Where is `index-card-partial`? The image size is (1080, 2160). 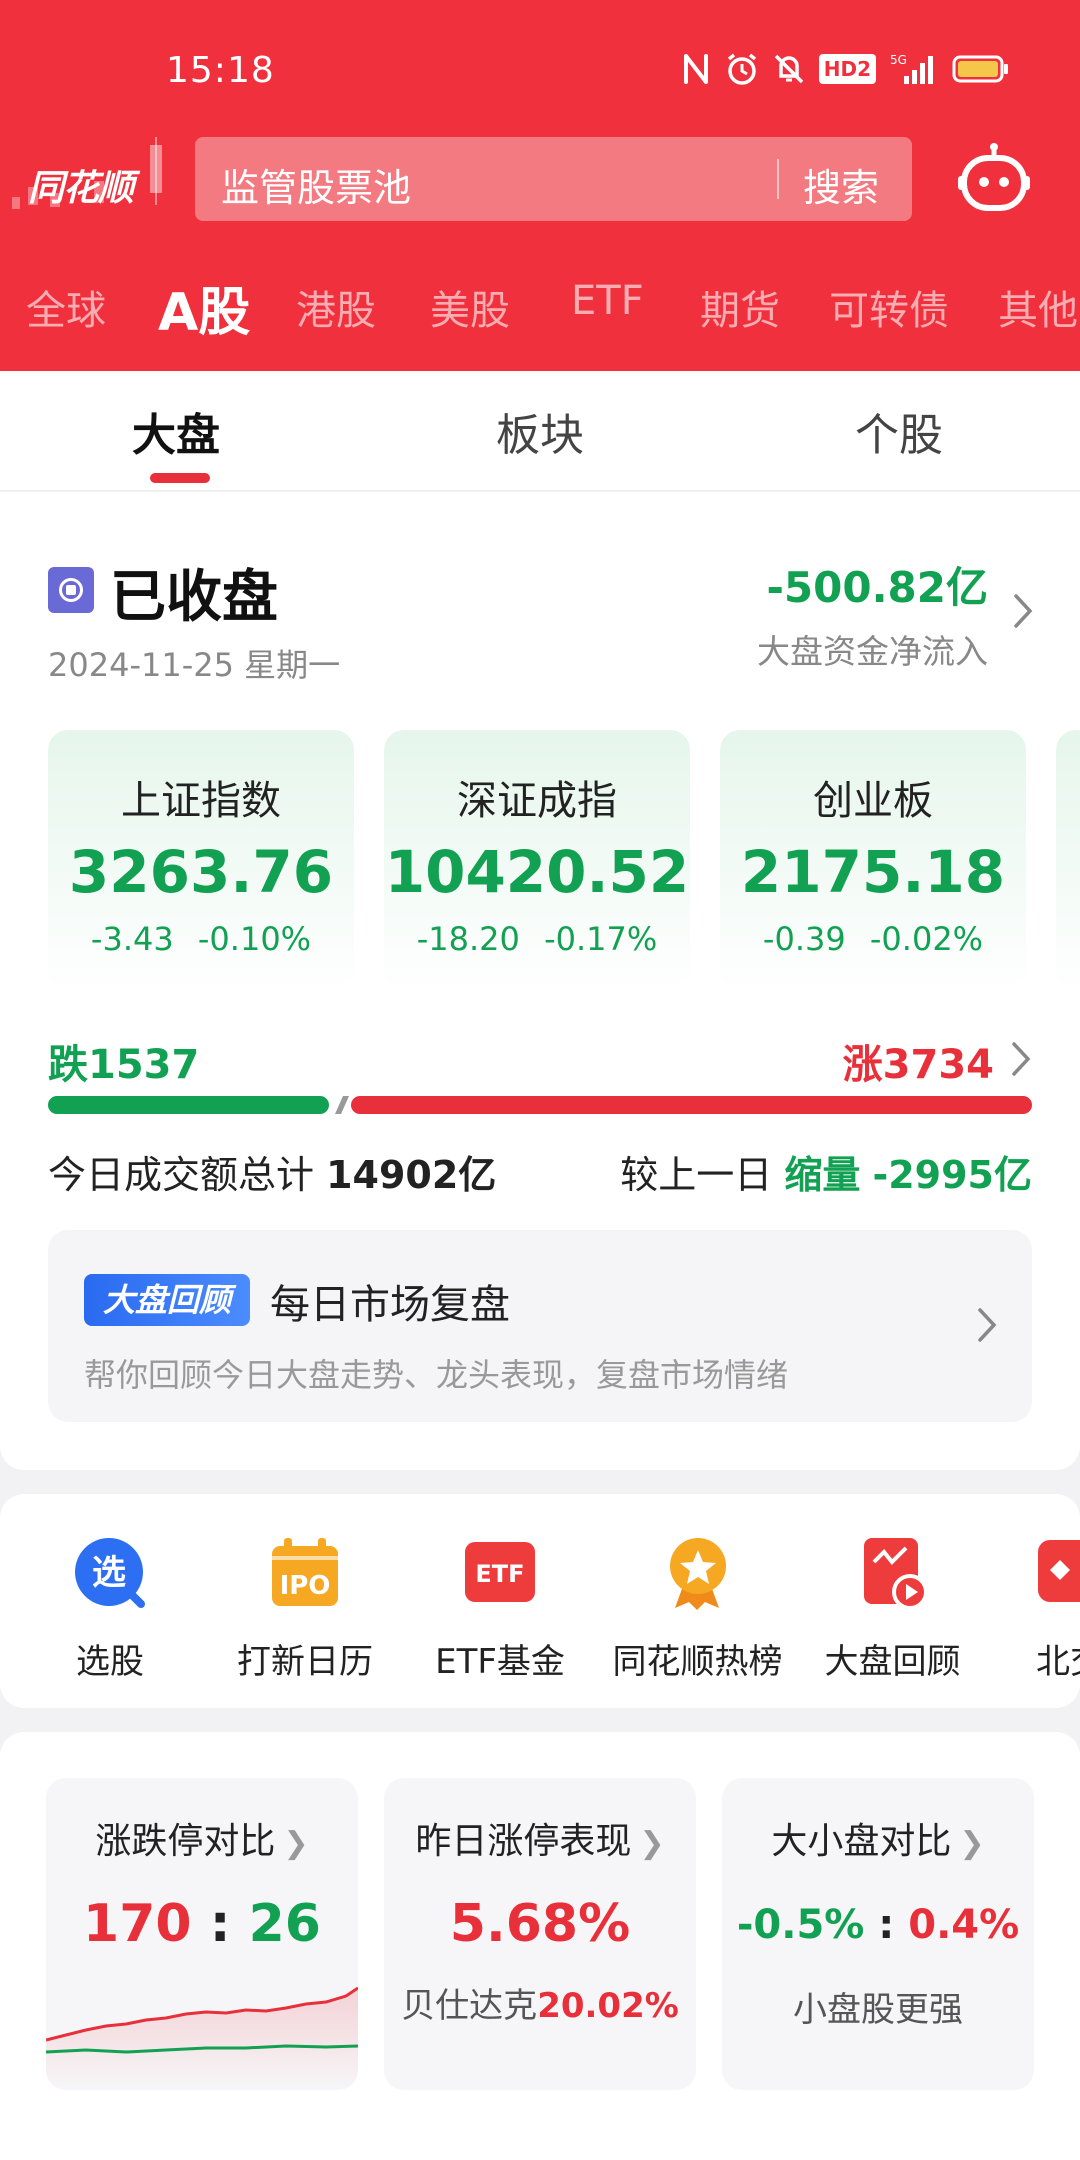
index-card-partial is located at coordinates (1068, 861).